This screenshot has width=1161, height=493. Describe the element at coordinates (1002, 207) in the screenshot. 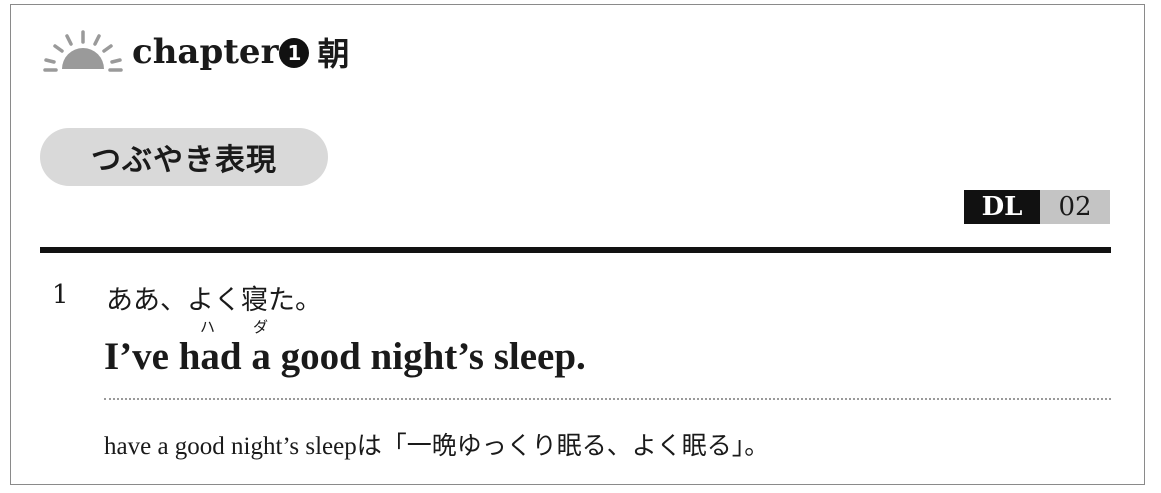

I see `download-label: DL` at that location.